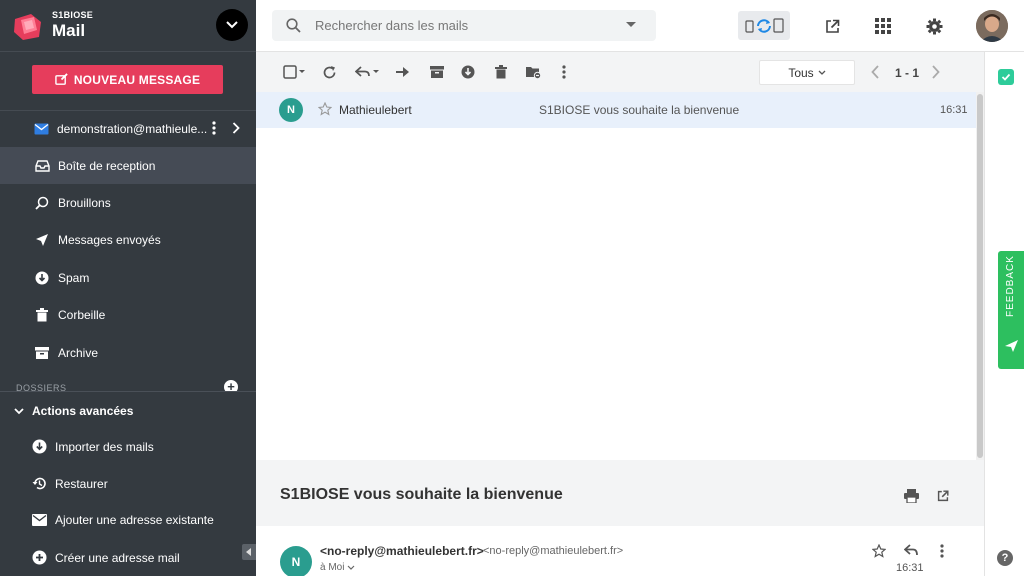 Image resolution: width=1024 pixels, height=576 pixels. What do you see at coordinates (293, 25) in the screenshot?
I see `search-icon` at bounding box center [293, 25].